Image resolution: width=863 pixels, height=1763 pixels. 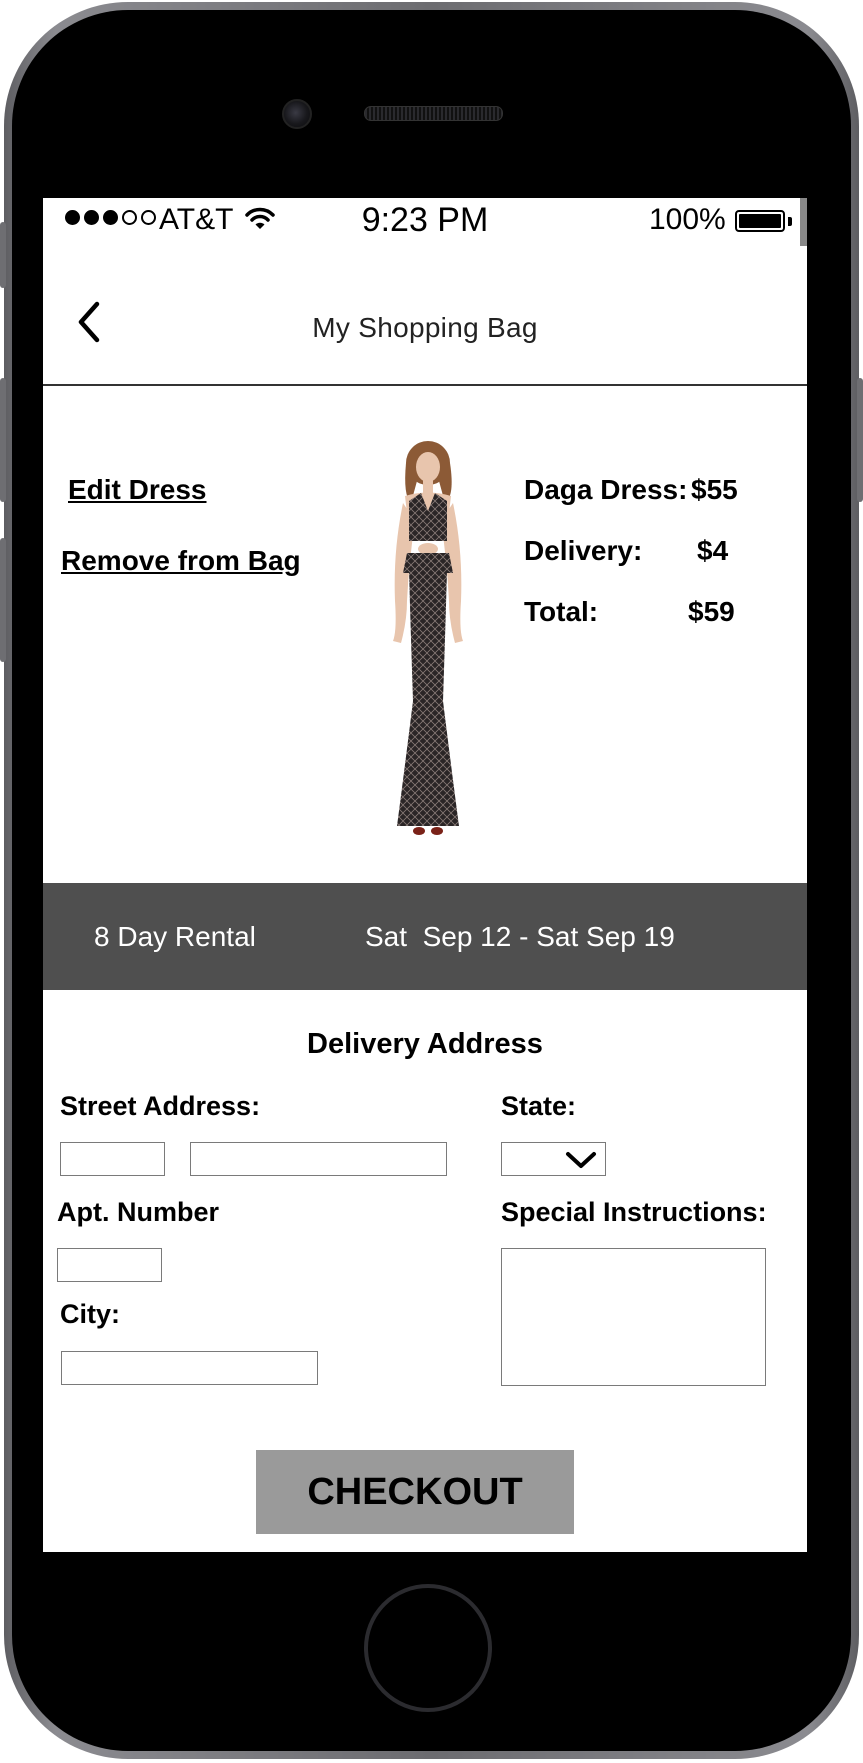 I want to click on street-number-input, so click(x=112, y=1159).